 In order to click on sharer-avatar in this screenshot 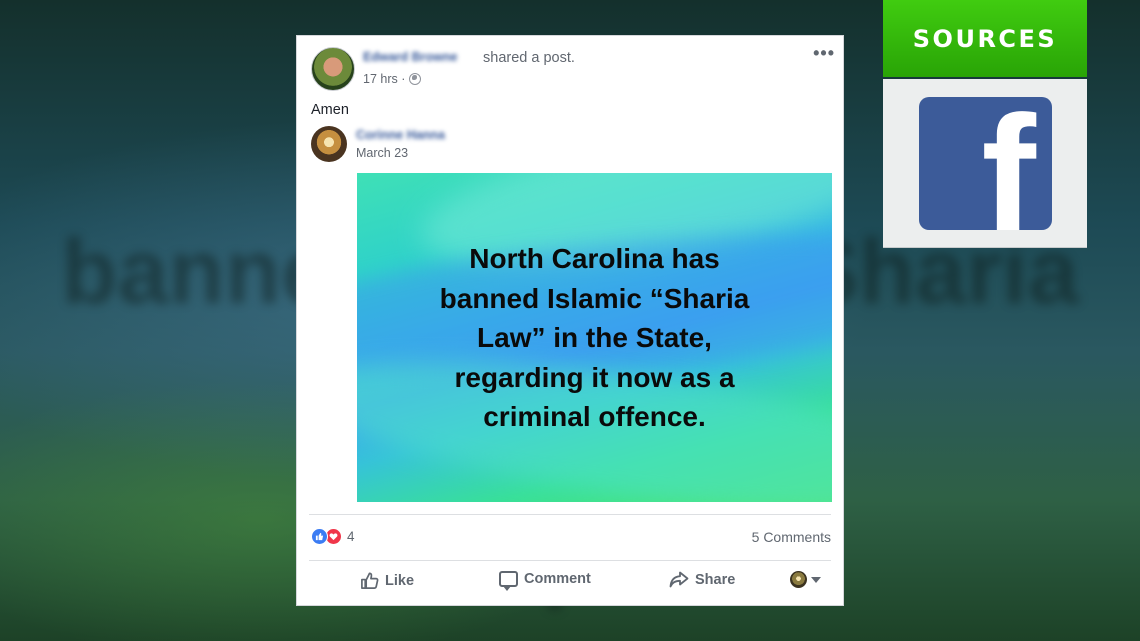, I will do `click(333, 69)`.